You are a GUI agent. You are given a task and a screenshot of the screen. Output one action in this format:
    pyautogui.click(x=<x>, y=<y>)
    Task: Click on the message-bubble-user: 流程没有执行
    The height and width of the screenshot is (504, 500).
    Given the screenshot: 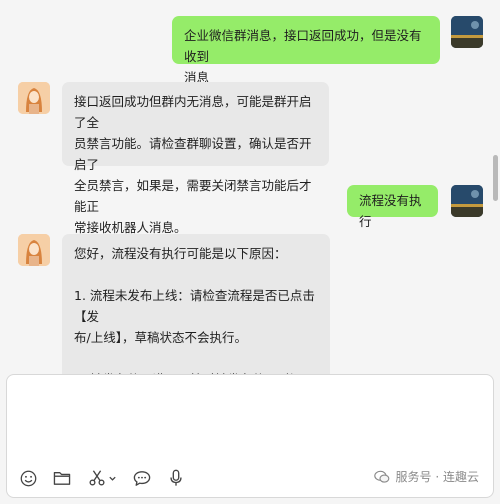 What is the action you would take?
    pyautogui.click(x=392, y=207)
    